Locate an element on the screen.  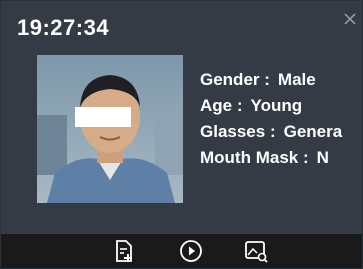
attribute-gender: Gender : Male is located at coordinates (281, 80).